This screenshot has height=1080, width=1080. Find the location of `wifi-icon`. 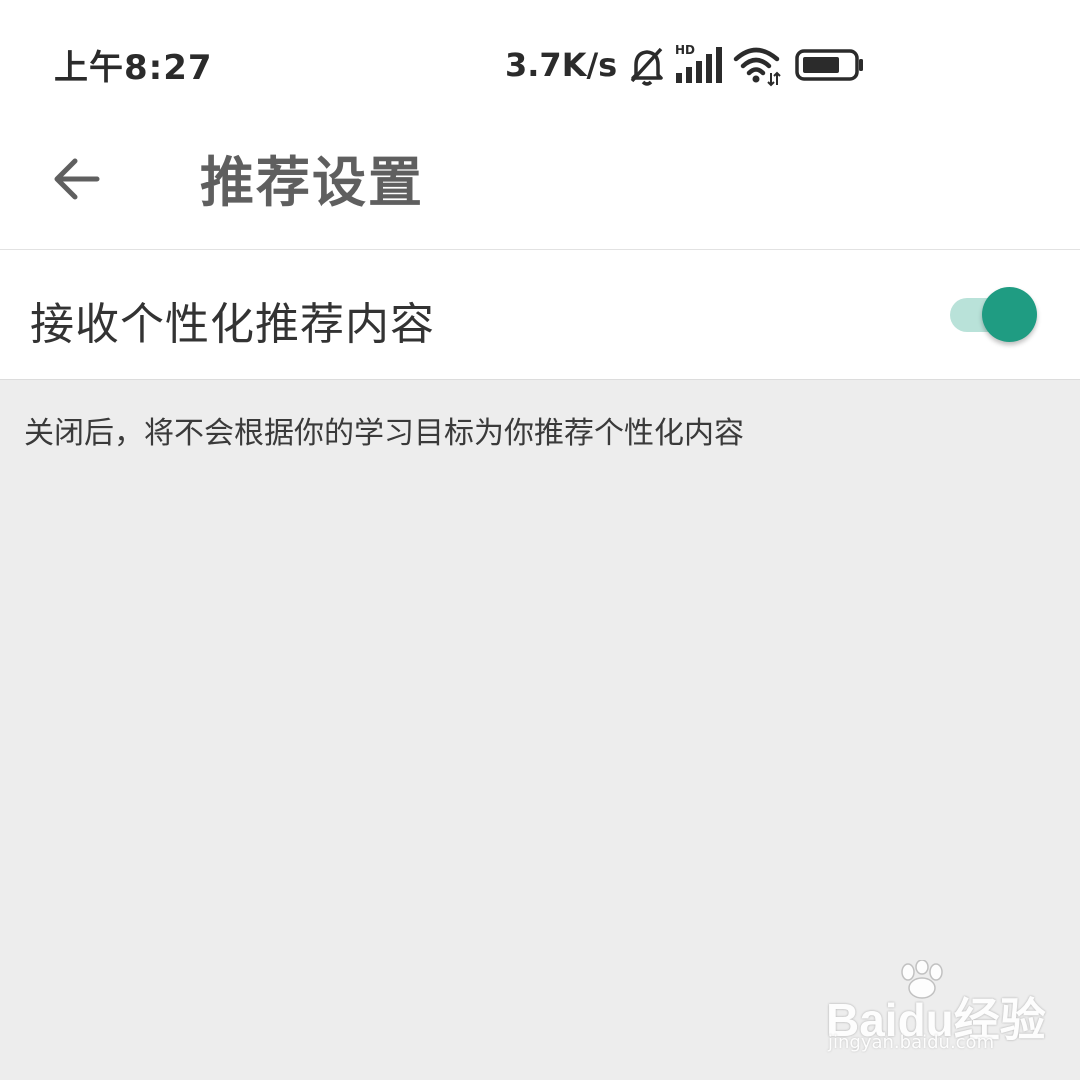

wifi-icon is located at coordinates (757, 67).